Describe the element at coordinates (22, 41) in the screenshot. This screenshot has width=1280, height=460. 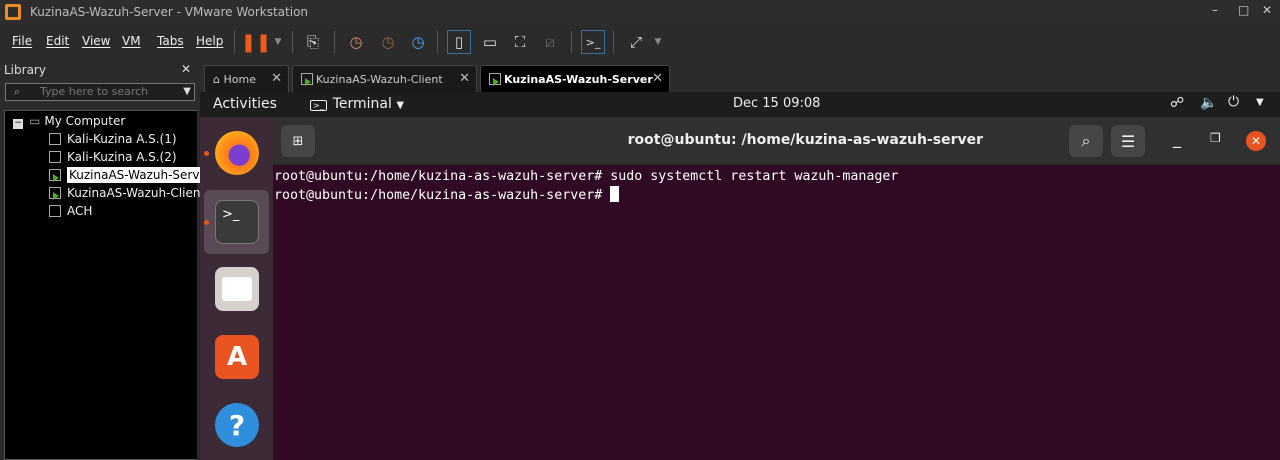
I see `menu-file: File` at that location.